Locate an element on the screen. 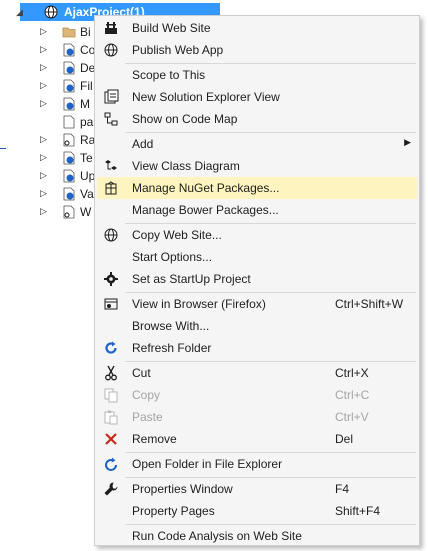 This screenshot has width=428, height=551. tree-row: ▷ Te is located at coordinates (50, 158).